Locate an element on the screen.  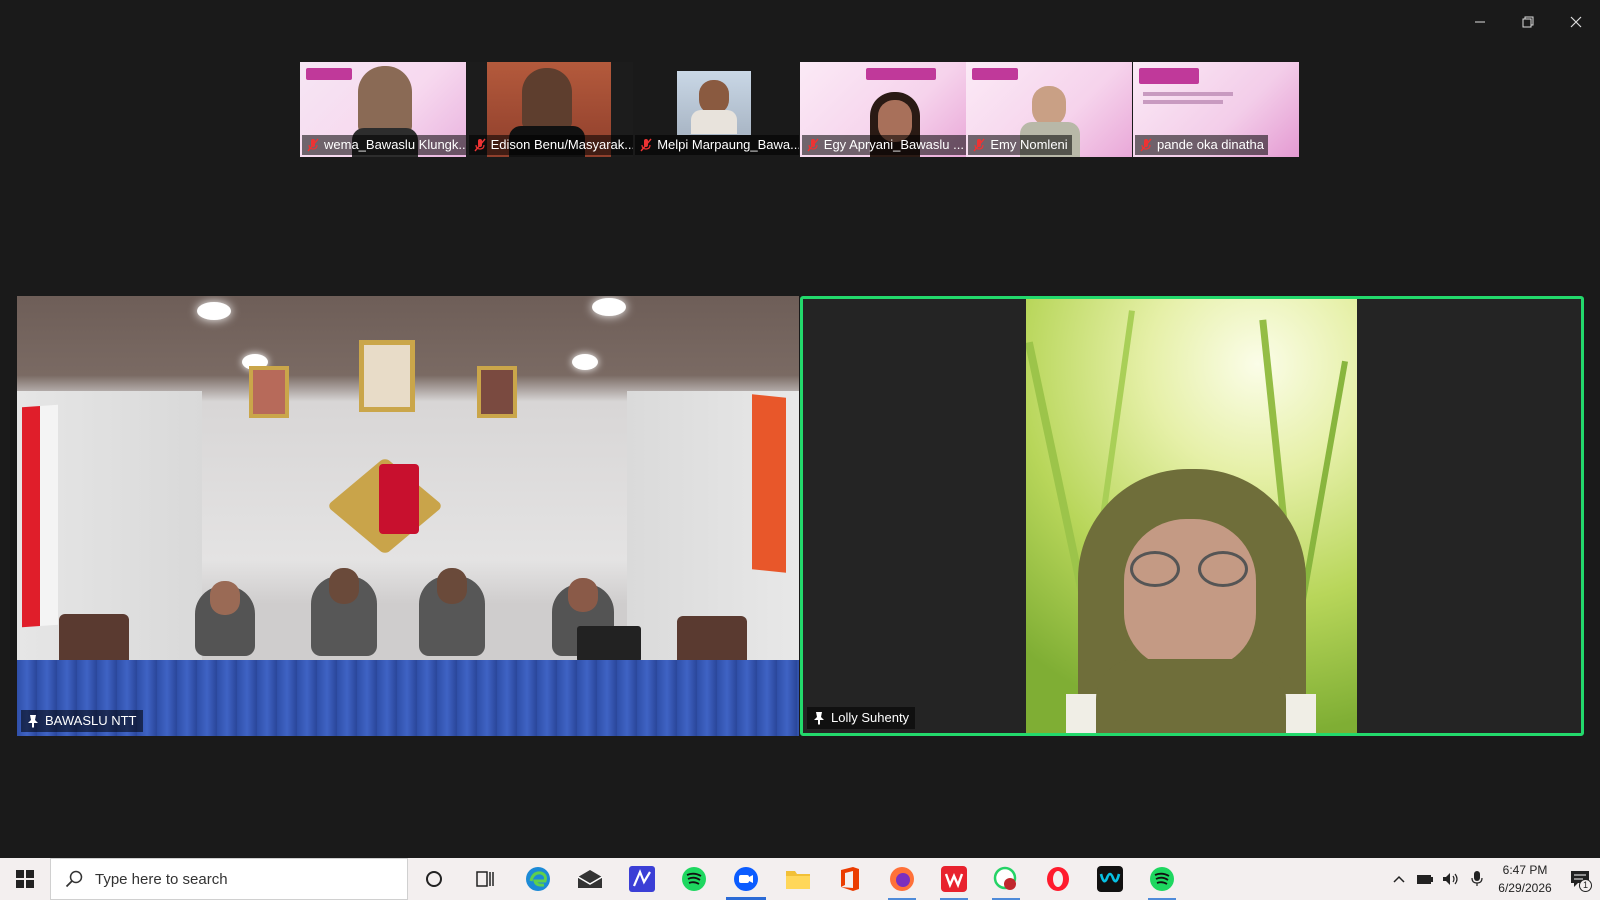
windows-taskbar: Type here to search 6:47 PM 6/29/2026 1 is located at coordinates (800, 879).